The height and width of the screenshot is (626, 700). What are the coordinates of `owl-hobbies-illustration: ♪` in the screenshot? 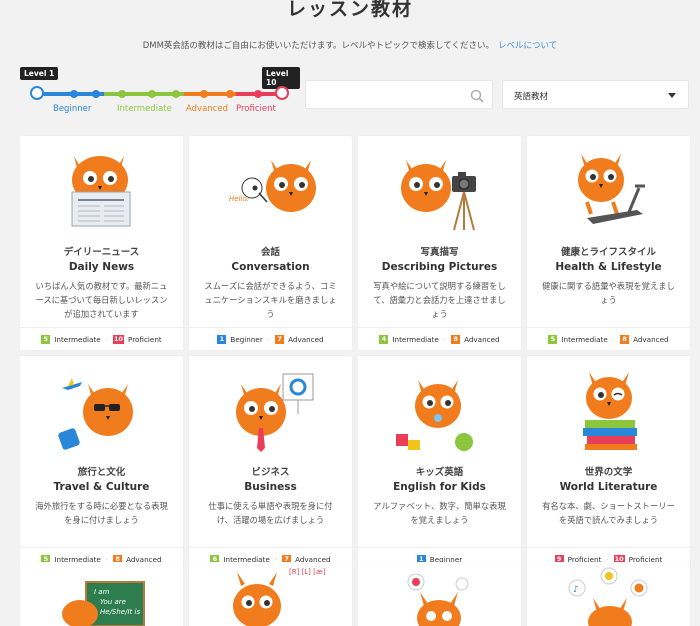 It's located at (608, 596).